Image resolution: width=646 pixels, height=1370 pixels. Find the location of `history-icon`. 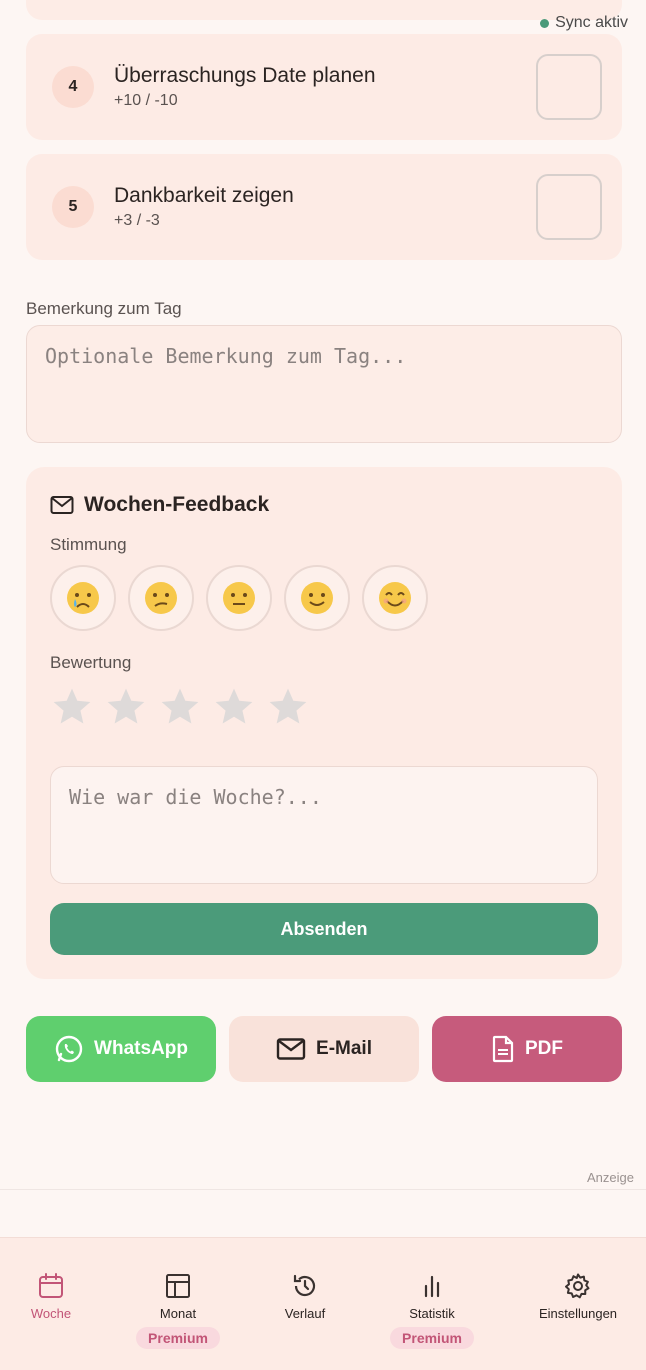

history-icon is located at coordinates (304, 1285).